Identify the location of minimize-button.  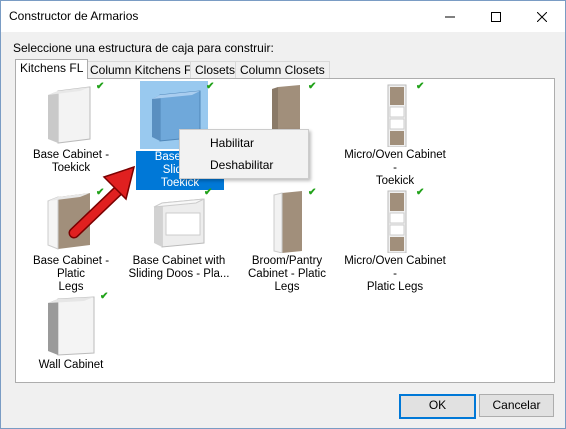
(450, 16).